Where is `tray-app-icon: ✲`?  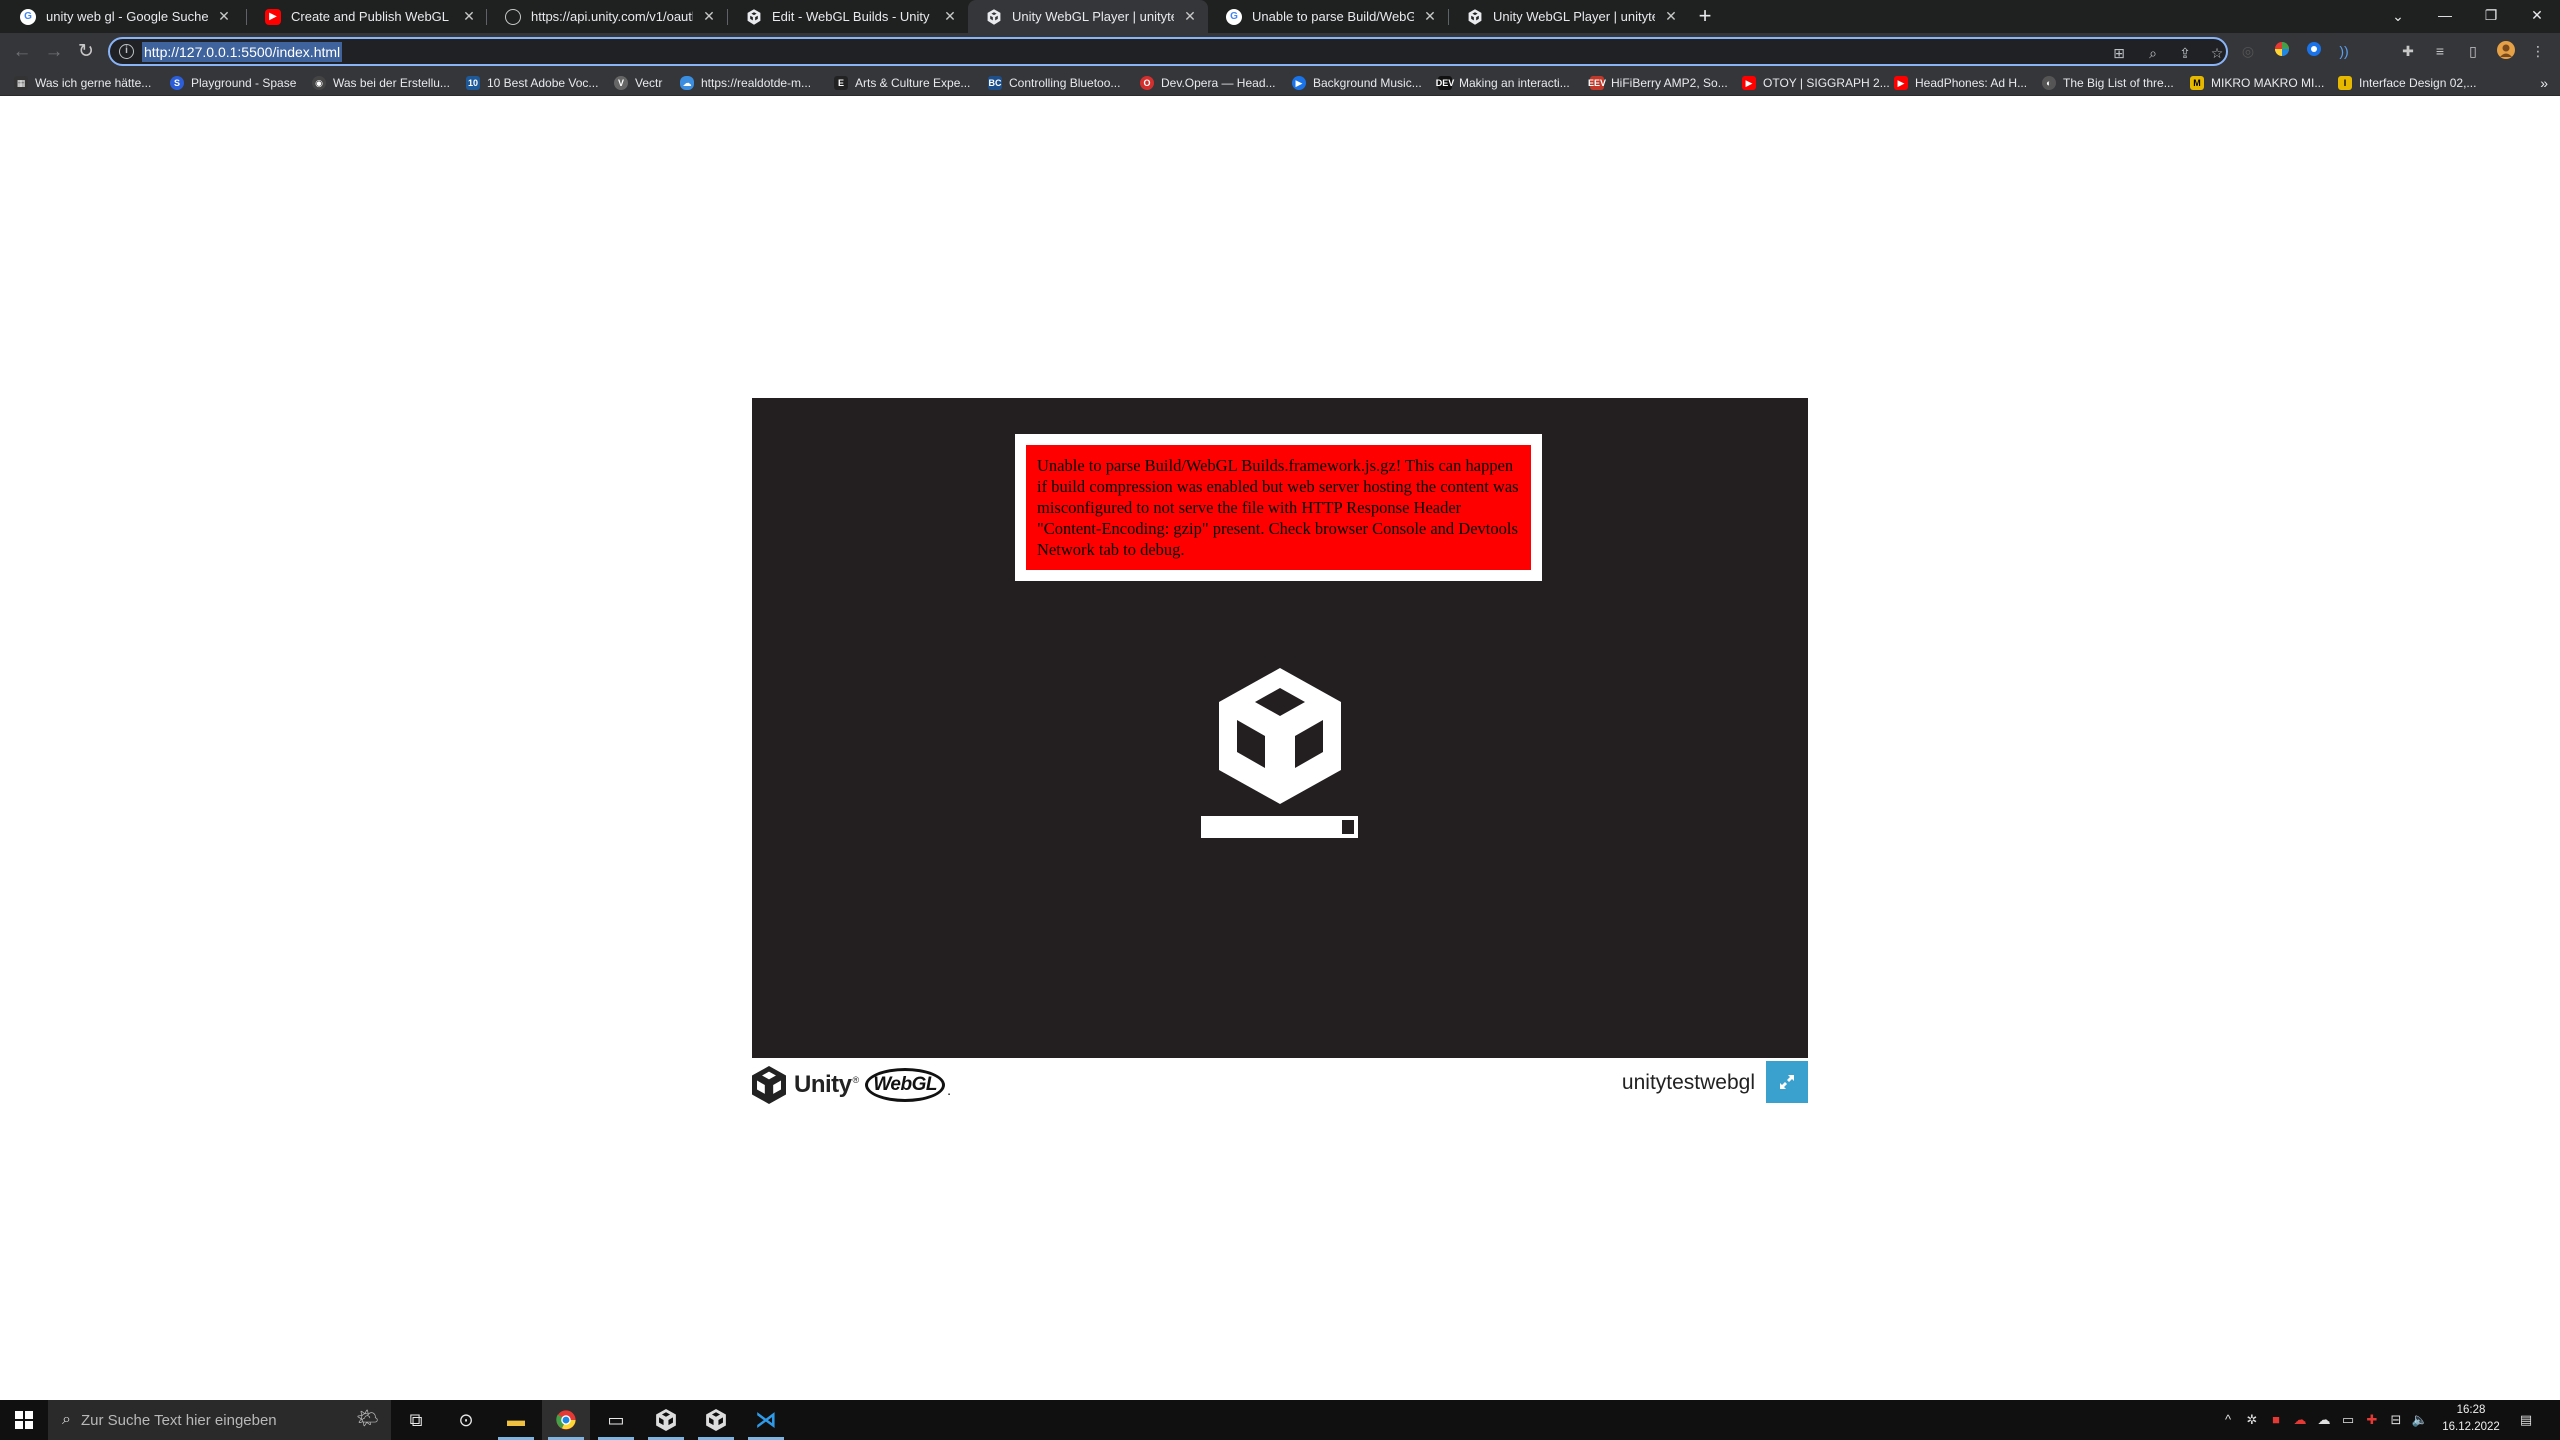
tray-app-icon: ✲ is located at coordinates (2252, 1420).